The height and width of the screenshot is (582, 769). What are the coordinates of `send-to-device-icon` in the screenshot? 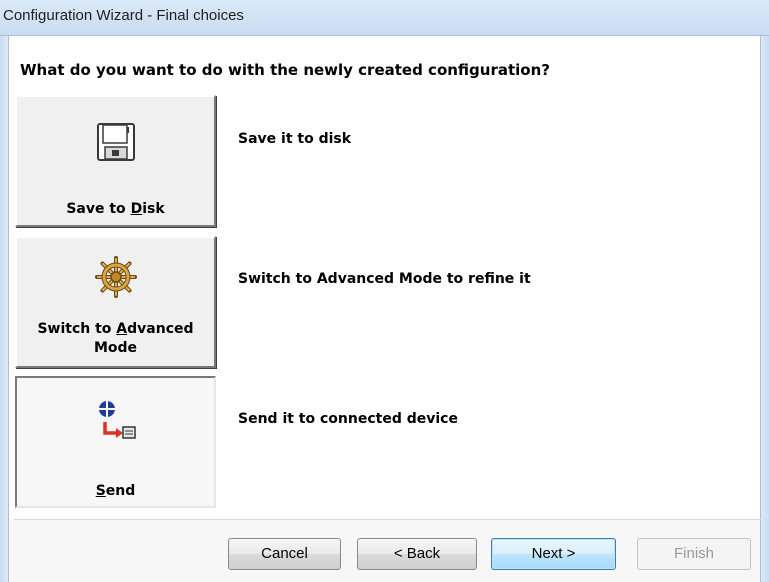 It's located at (116, 424).